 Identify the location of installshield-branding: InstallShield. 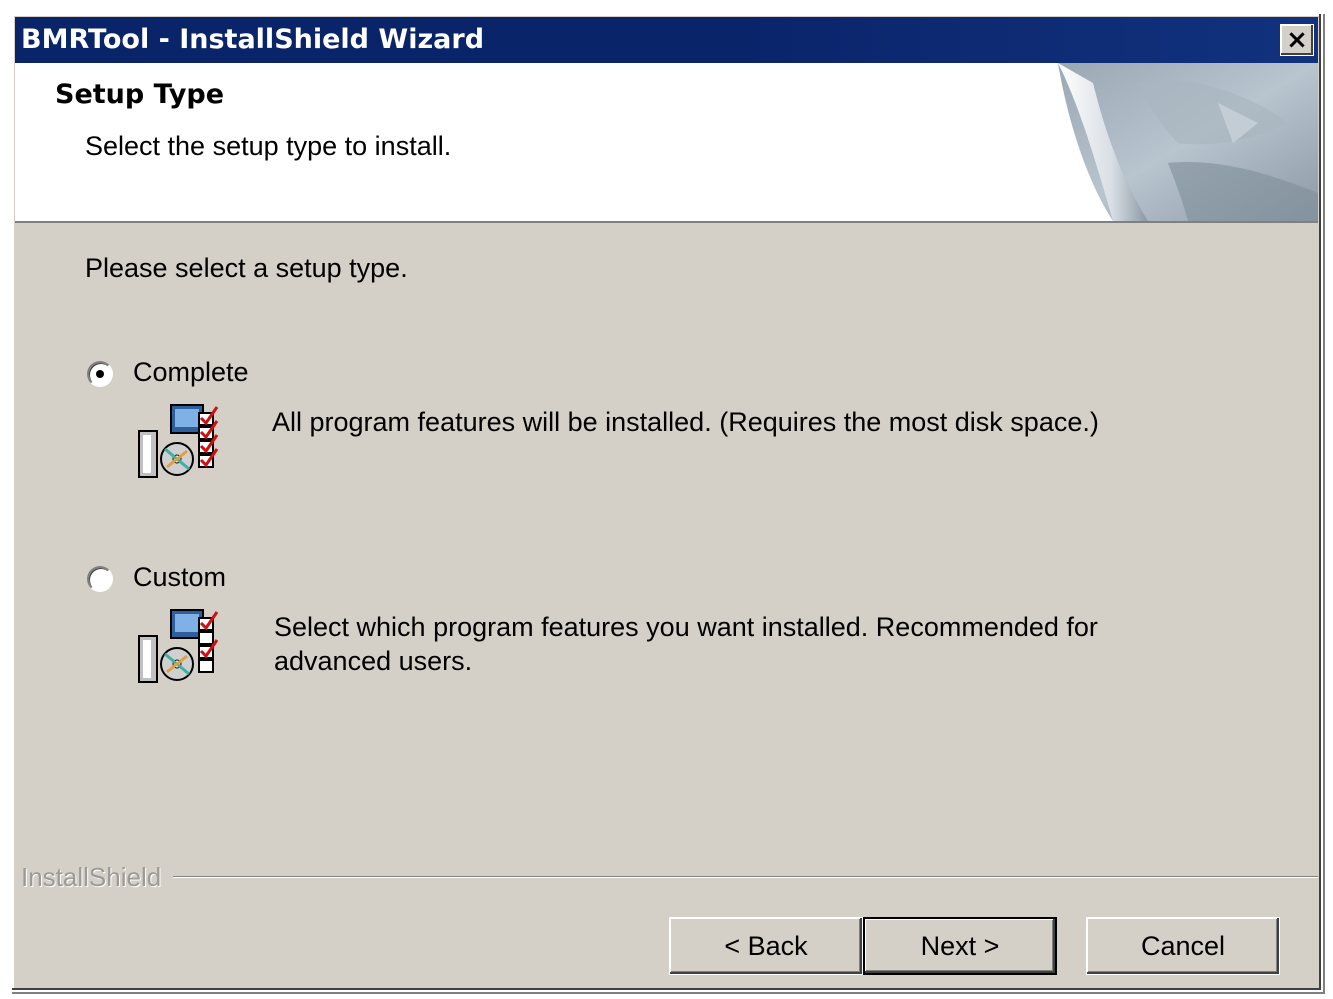
(666, 877).